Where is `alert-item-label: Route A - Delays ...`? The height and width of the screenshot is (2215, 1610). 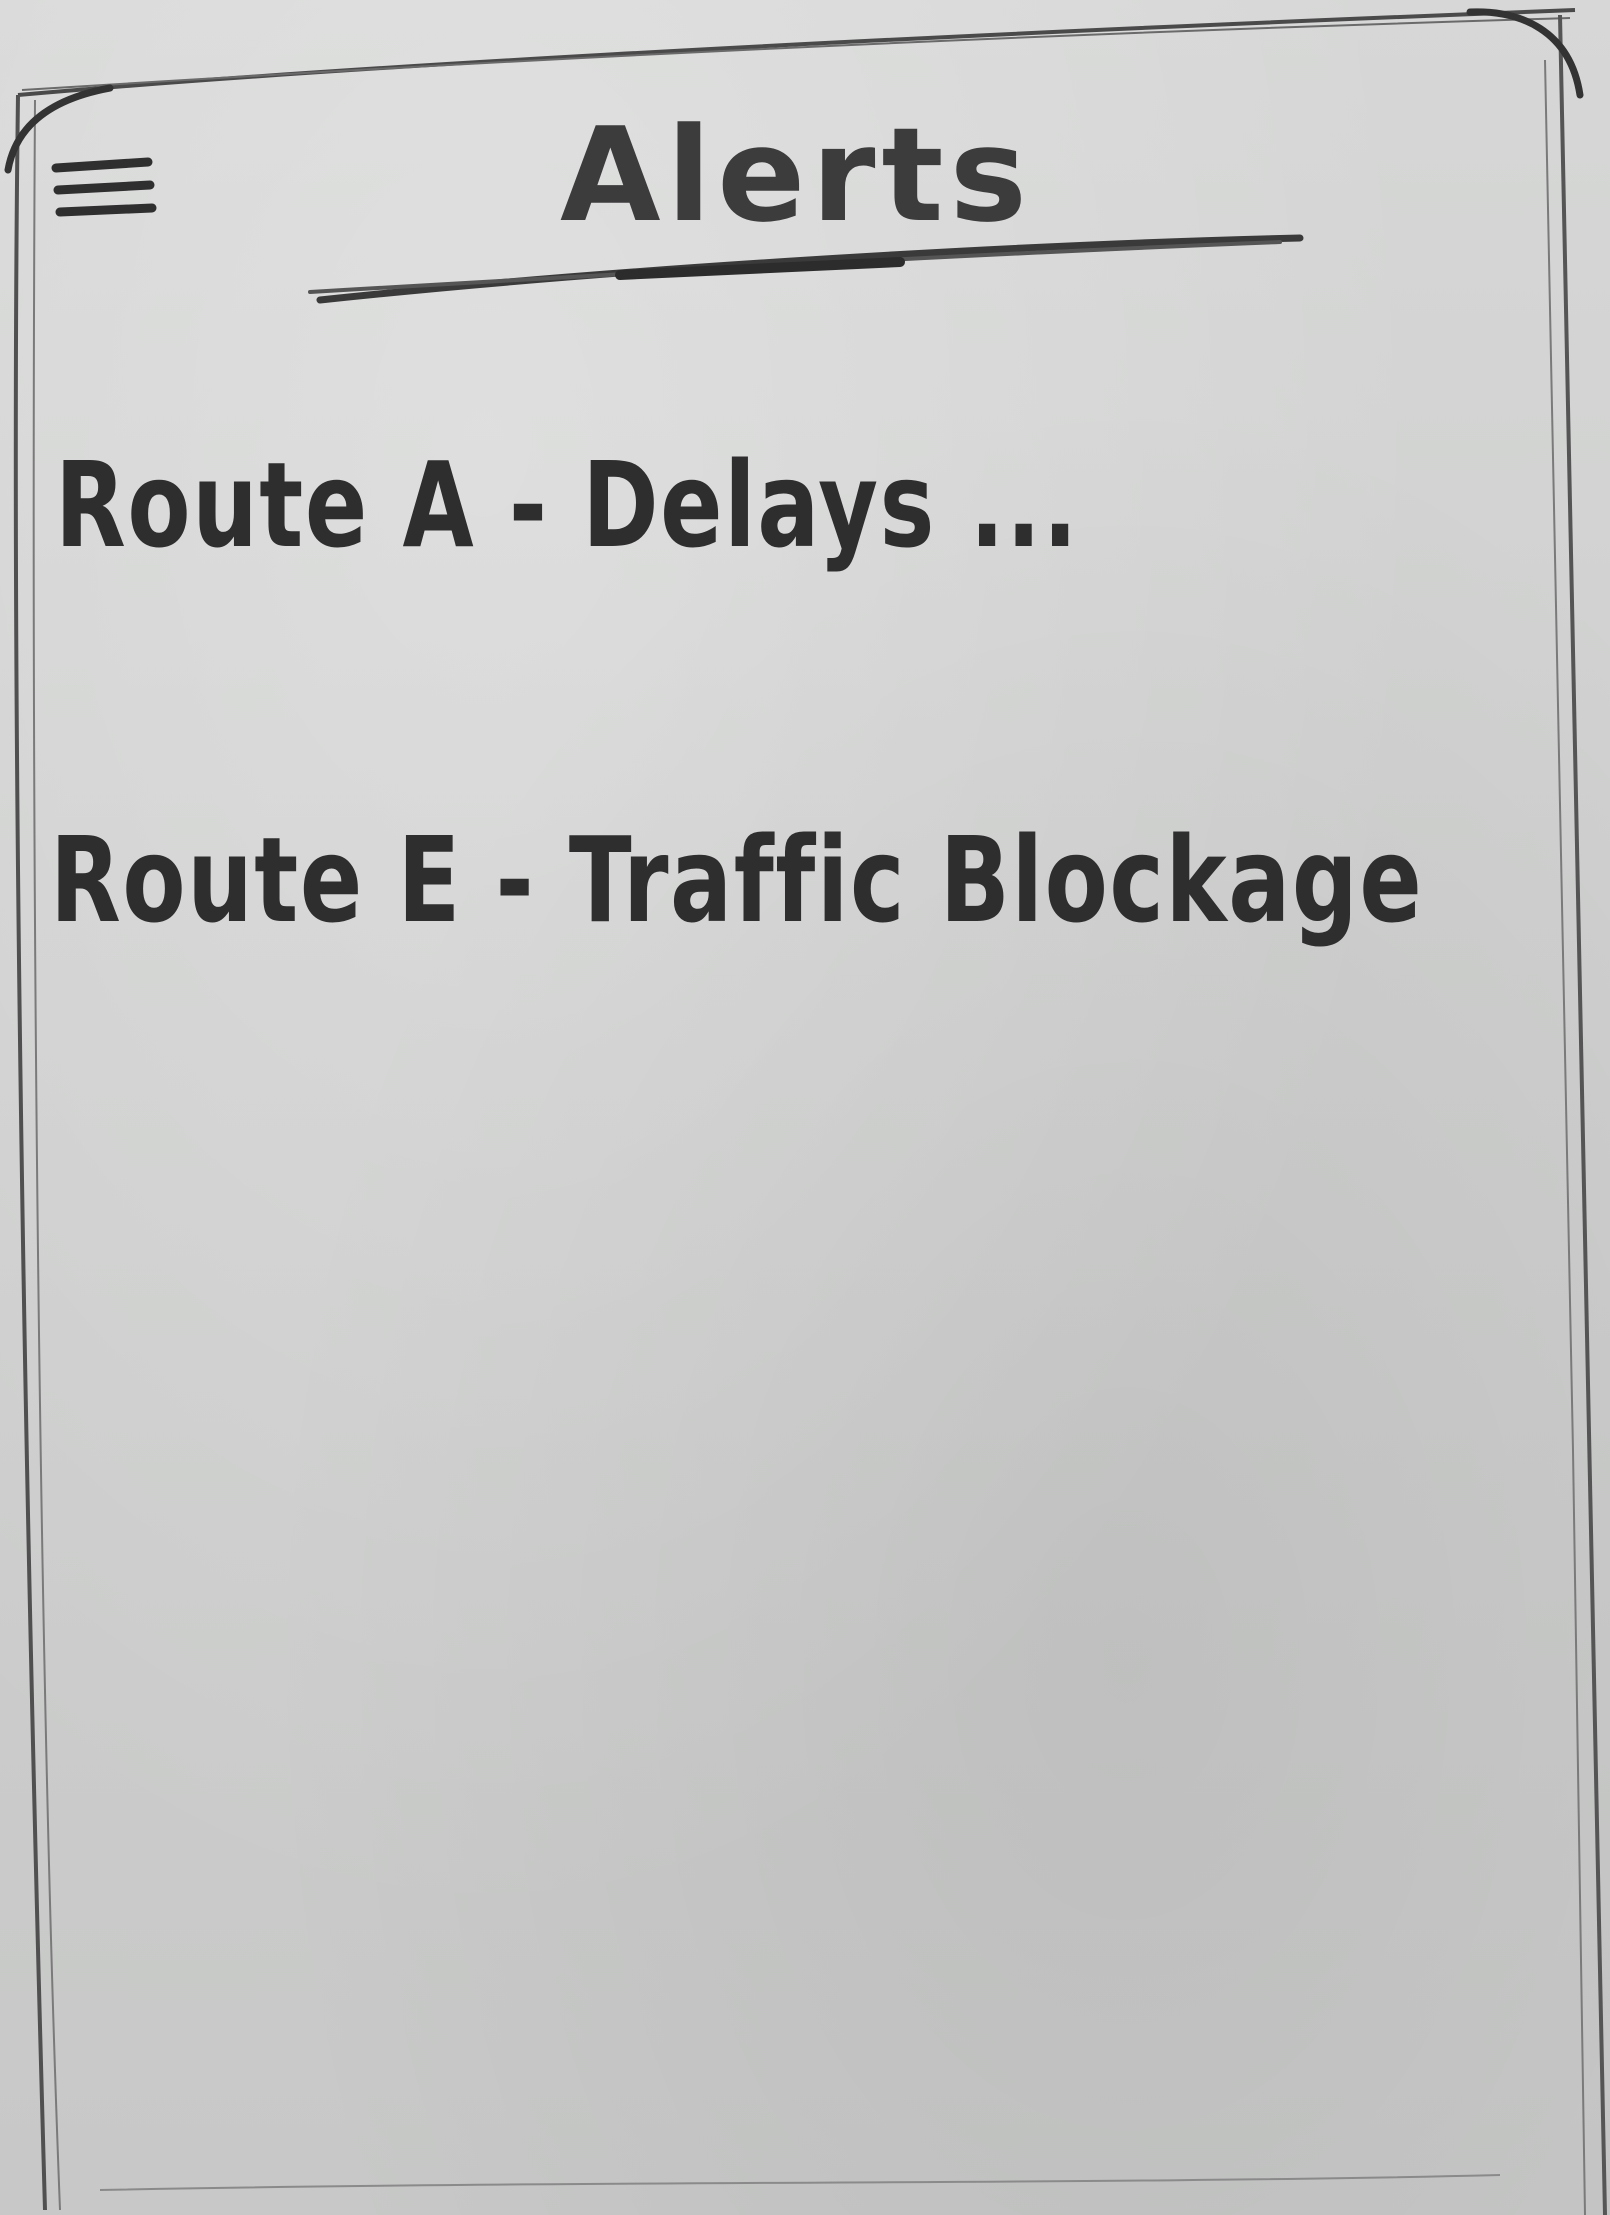 alert-item-label: Route A - Delays ... is located at coordinates (567, 505).